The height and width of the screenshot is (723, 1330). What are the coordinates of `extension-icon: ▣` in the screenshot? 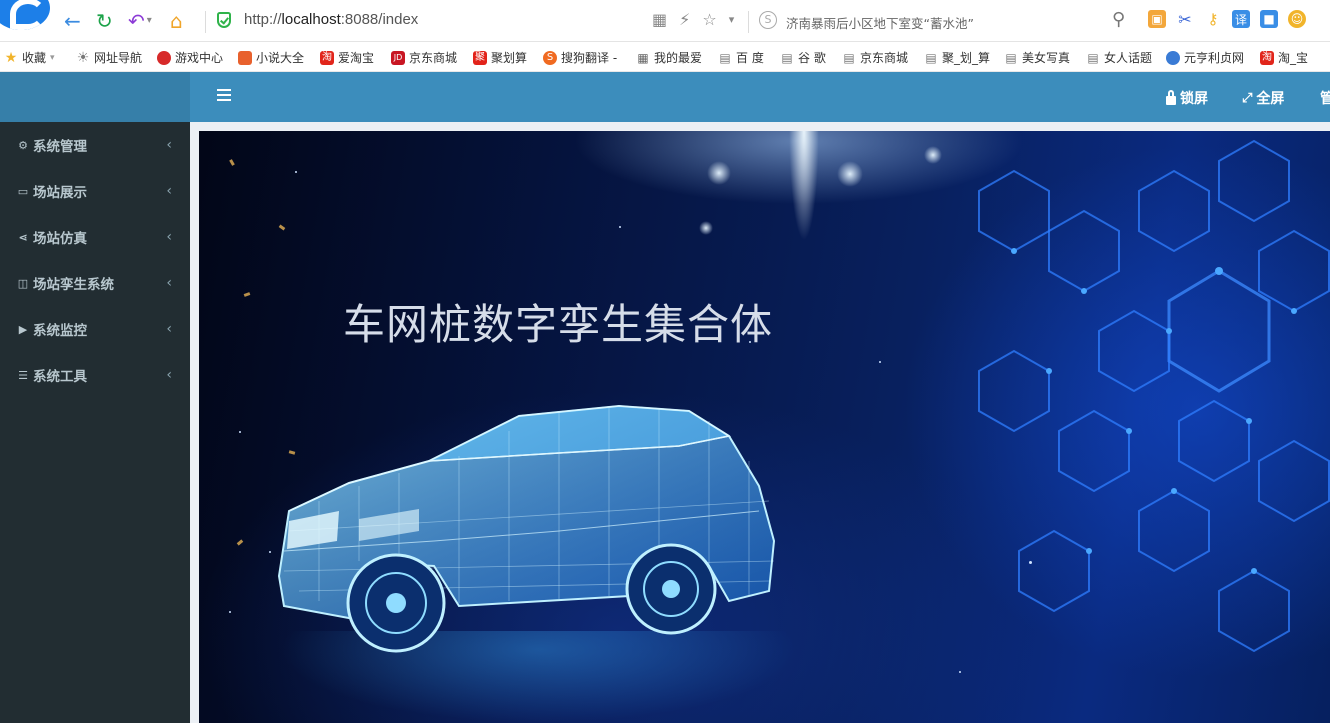 It's located at (1157, 19).